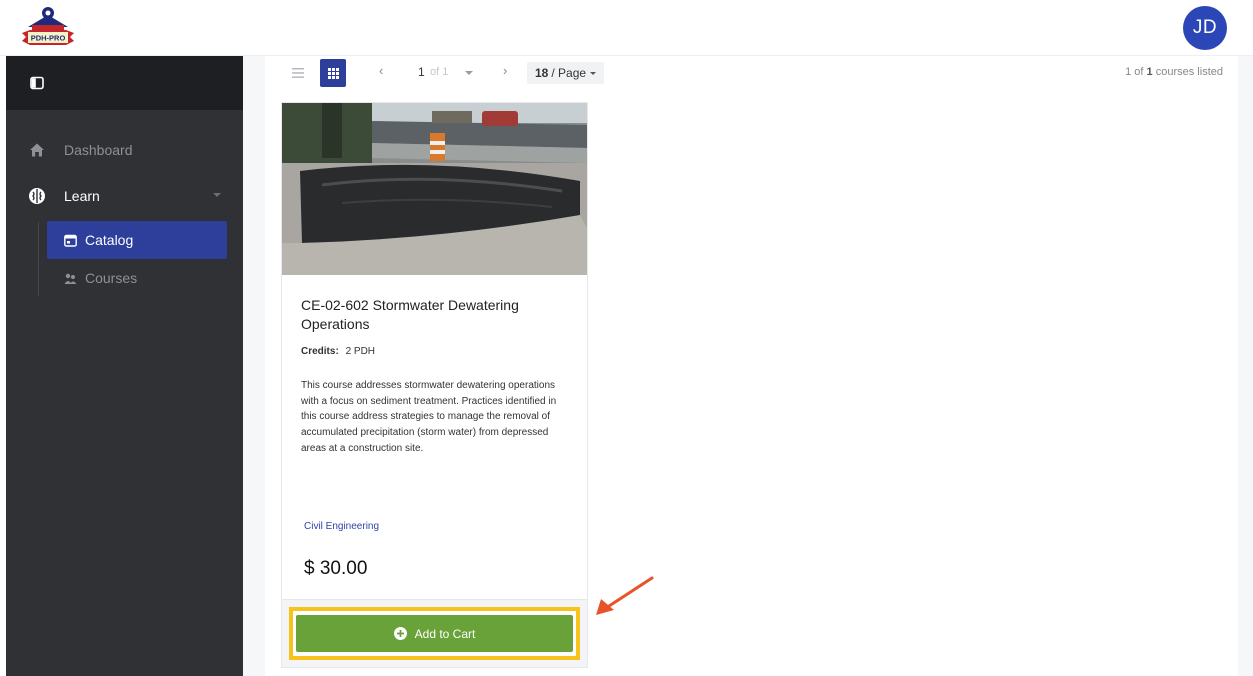  Describe the element at coordinates (1205, 28) in the screenshot. I see `user-avatar: JD` at that location.